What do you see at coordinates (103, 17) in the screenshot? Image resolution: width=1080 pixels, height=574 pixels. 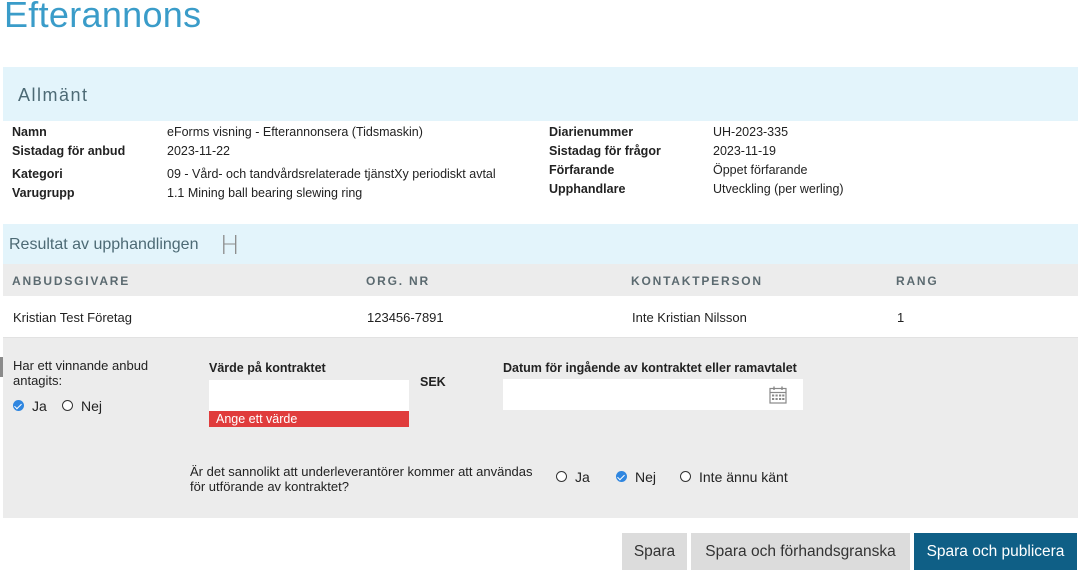 I see `page-title: Efterannons` at bounding box center [103, 17].